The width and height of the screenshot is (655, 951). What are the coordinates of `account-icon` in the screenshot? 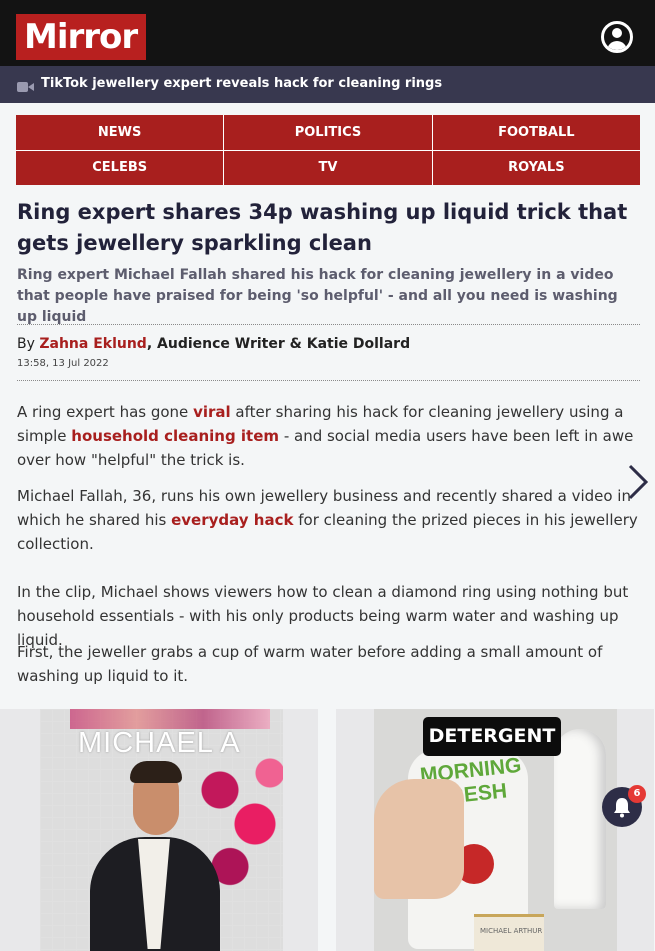 It's located at (617, 37).